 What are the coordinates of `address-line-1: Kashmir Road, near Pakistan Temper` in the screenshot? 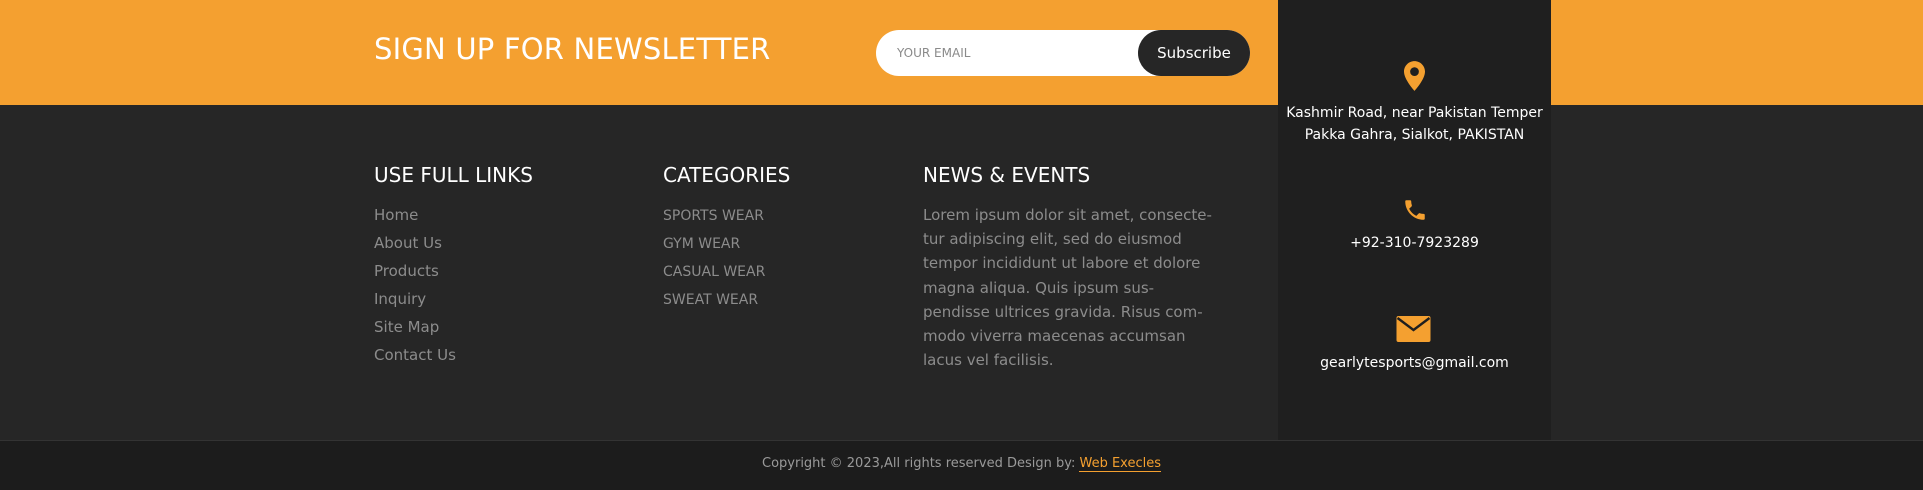 It's located at (1414, 113).